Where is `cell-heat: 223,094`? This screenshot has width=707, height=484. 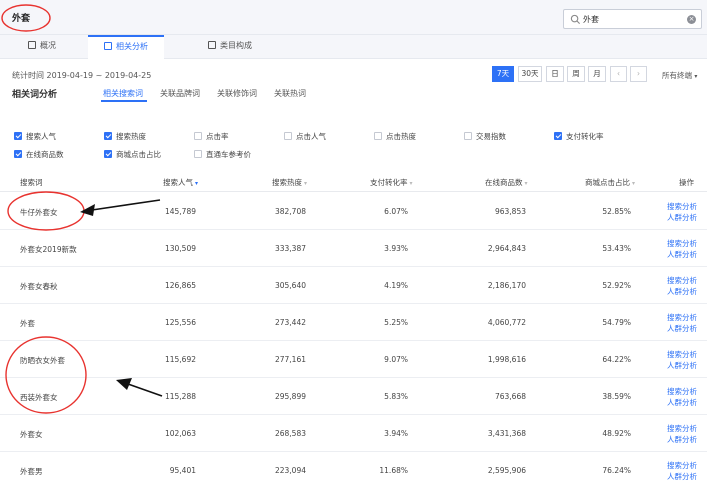
cell-heat: 223,094 is located at coordinates (290, 470).